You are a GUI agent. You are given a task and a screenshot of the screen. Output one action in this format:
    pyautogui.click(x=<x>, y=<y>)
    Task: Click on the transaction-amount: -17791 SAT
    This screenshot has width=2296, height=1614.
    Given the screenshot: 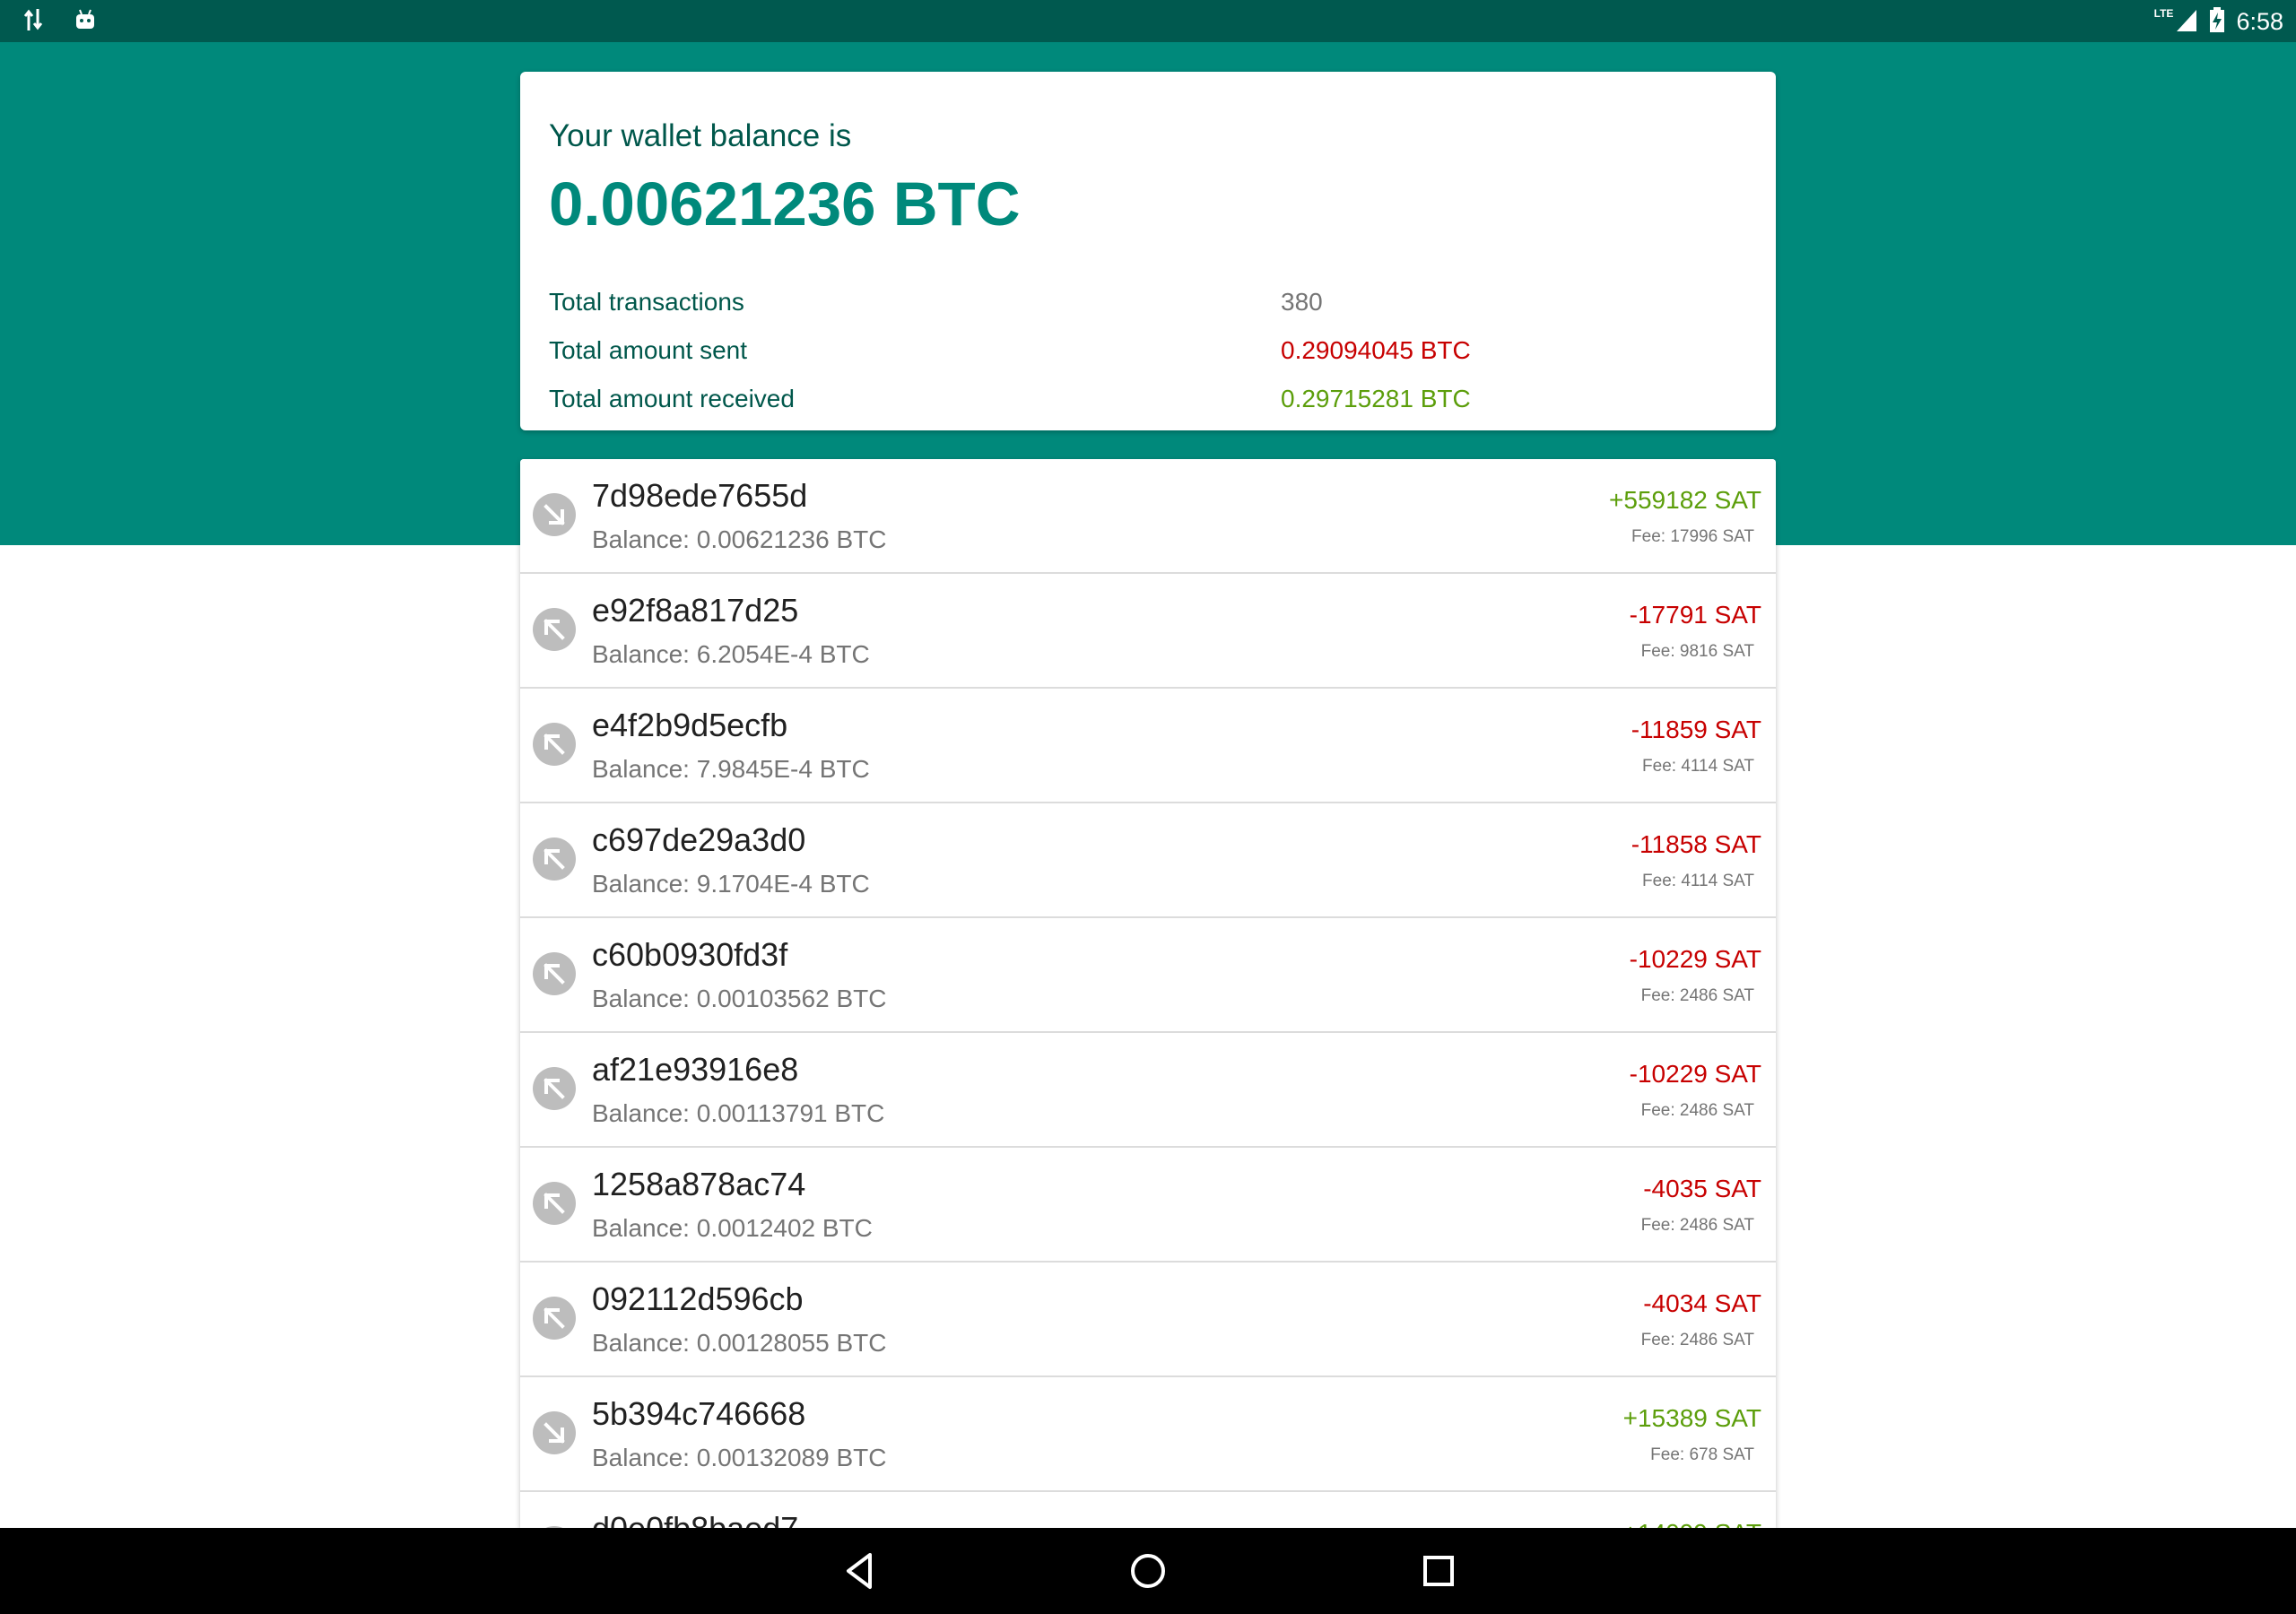 What is the action you would take?
    pyautogui.click(x=1695, y=615)
    